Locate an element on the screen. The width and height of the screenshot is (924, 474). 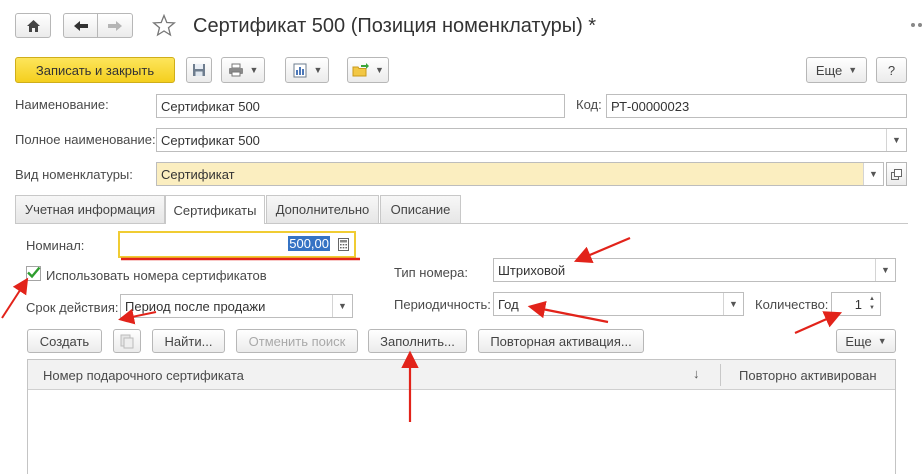
print-button: ▼ is located at coordinates (243, 70).